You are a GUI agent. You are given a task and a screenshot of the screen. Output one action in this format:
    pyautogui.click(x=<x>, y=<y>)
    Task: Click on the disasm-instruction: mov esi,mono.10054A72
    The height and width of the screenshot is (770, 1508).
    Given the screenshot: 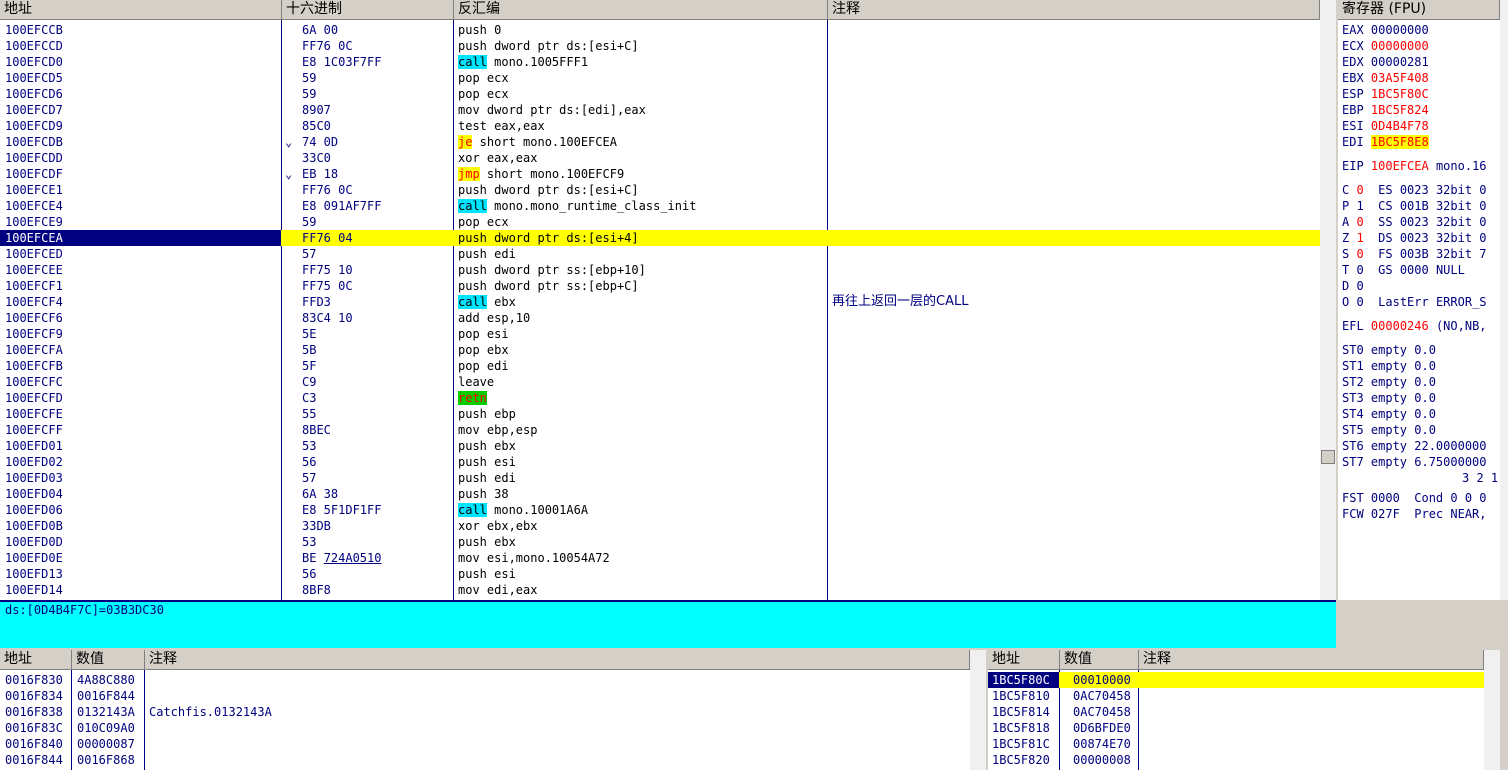 What is the action you would take?
    pyautogui.click(x=642, y=558)
    